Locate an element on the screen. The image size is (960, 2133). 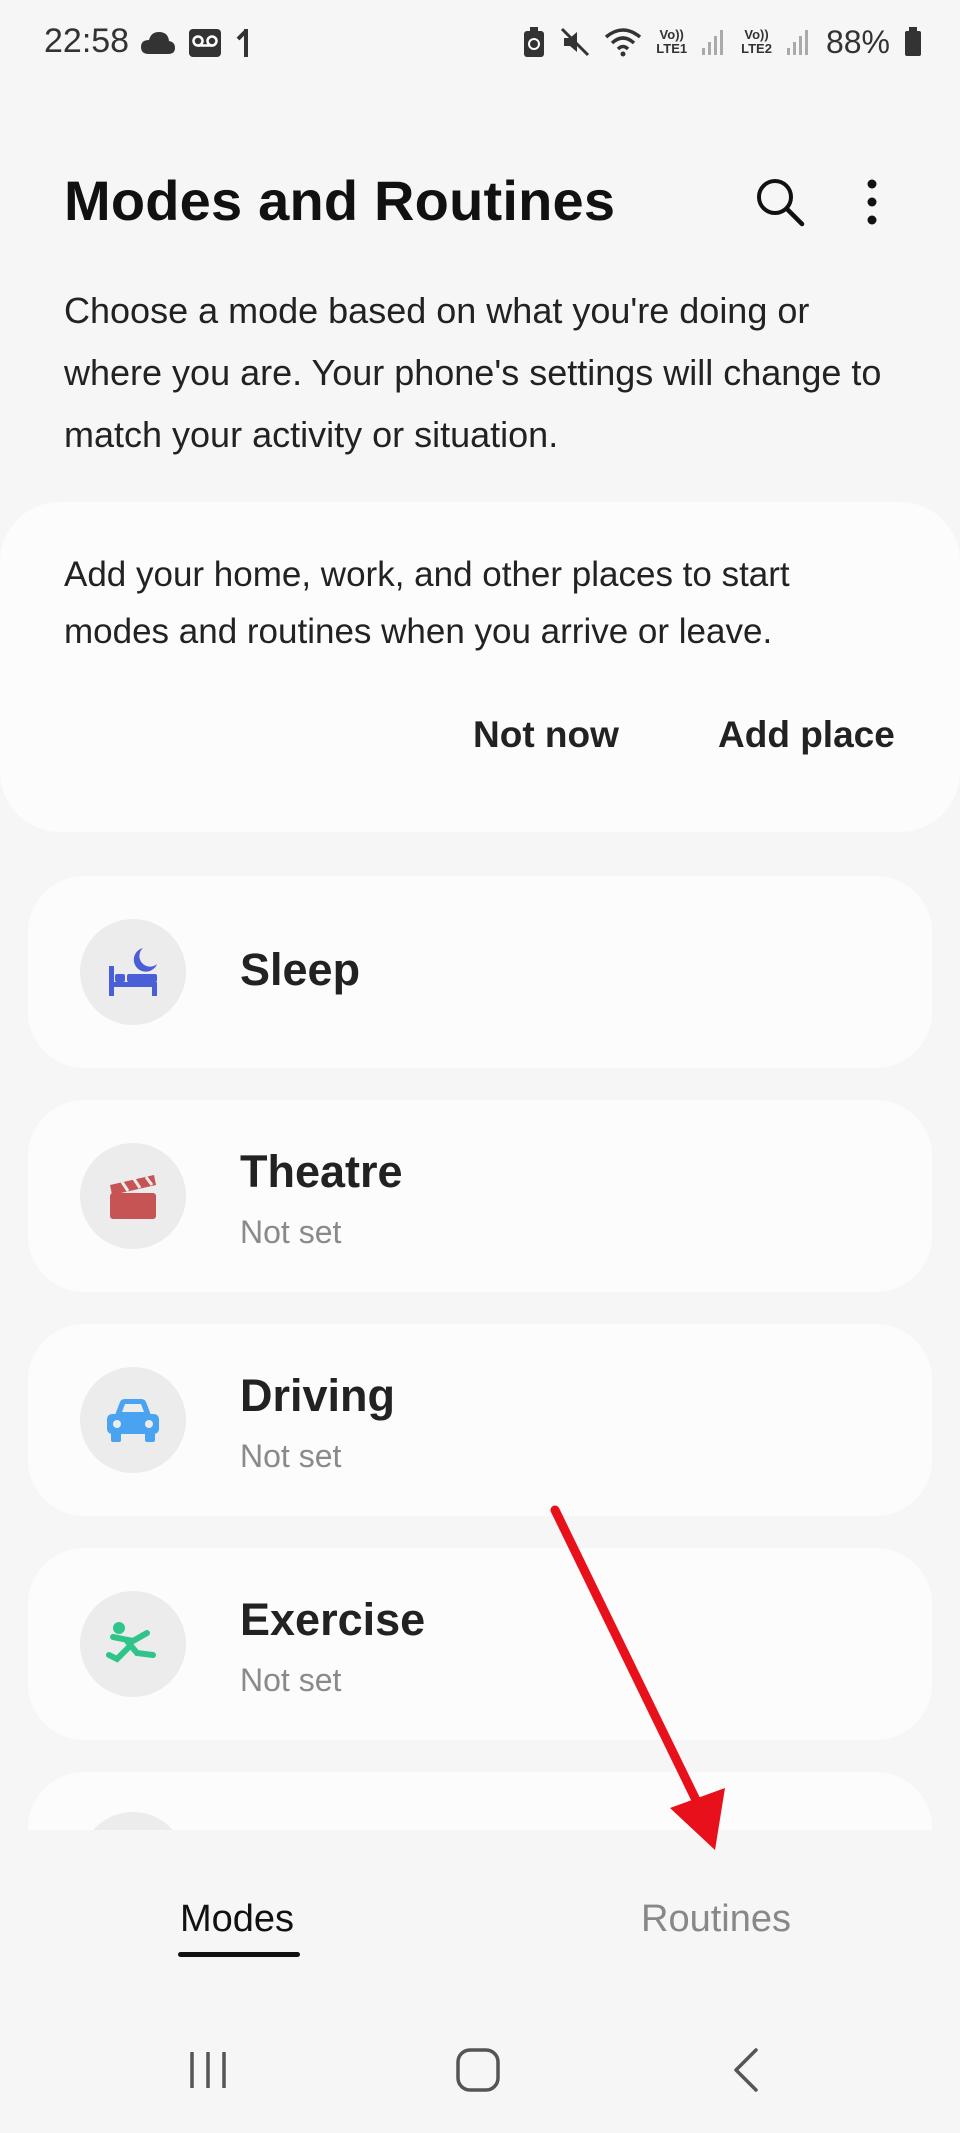
home-icon is located at coordinates (478, 2070).